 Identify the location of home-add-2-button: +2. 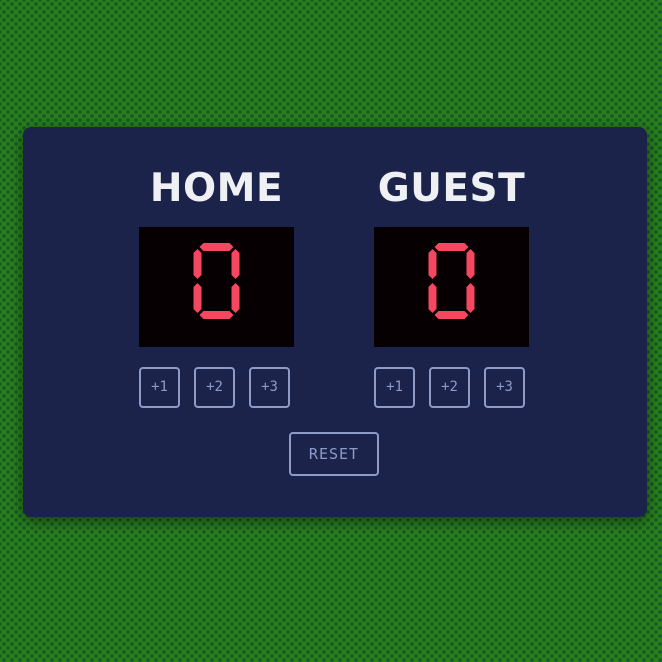
(214, 387).